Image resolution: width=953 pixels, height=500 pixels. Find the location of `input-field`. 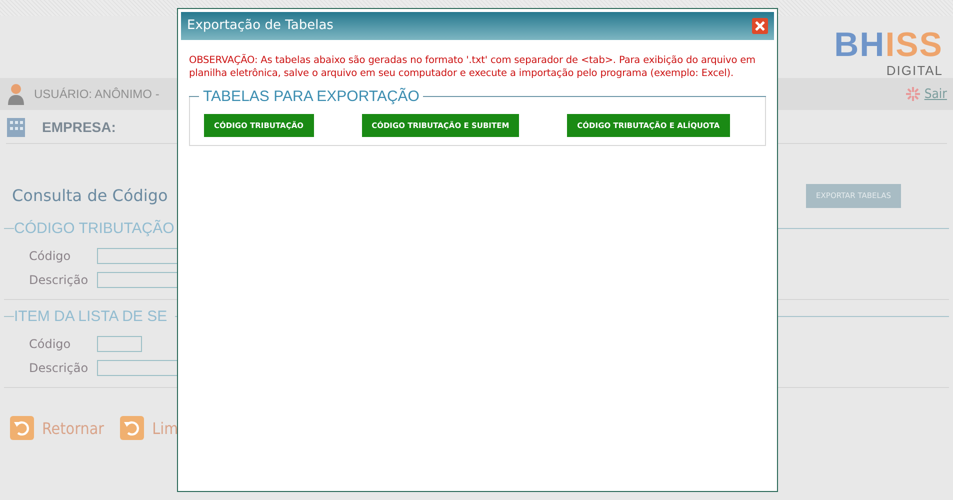

input-field is located at coordinates (119, 344).